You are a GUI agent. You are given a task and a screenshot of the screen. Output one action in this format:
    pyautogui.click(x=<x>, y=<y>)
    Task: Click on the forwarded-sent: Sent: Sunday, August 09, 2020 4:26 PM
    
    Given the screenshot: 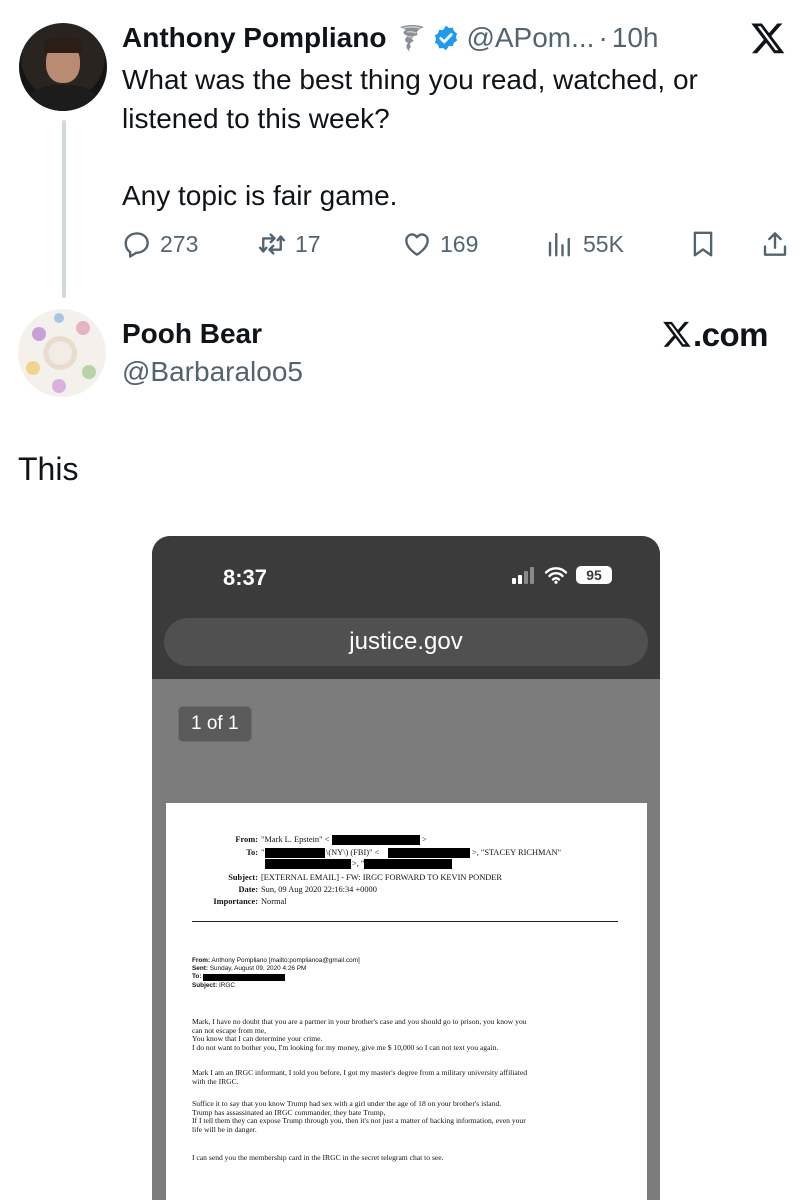 What is the action you would take?
    pyautogui.click(x=249, y=968)
    